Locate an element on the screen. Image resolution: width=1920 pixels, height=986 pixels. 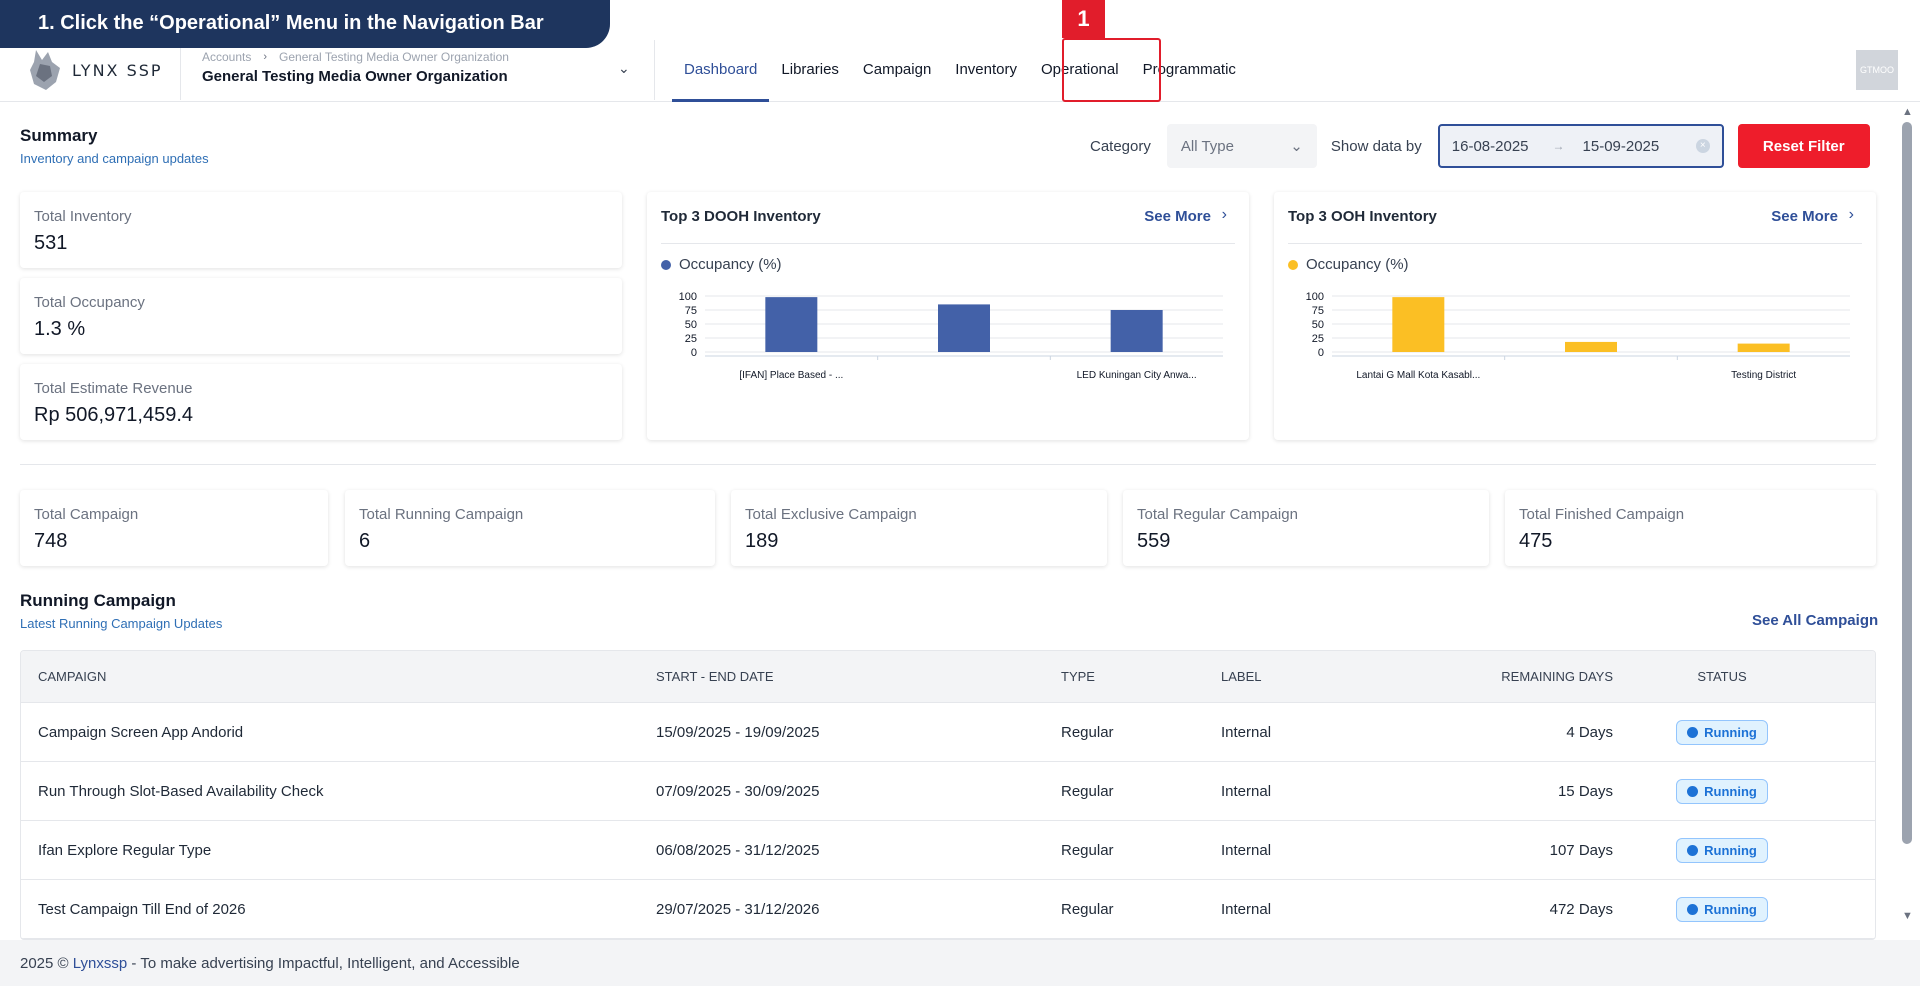
logo: LYNX SSP is located at coordinates (94, 70).